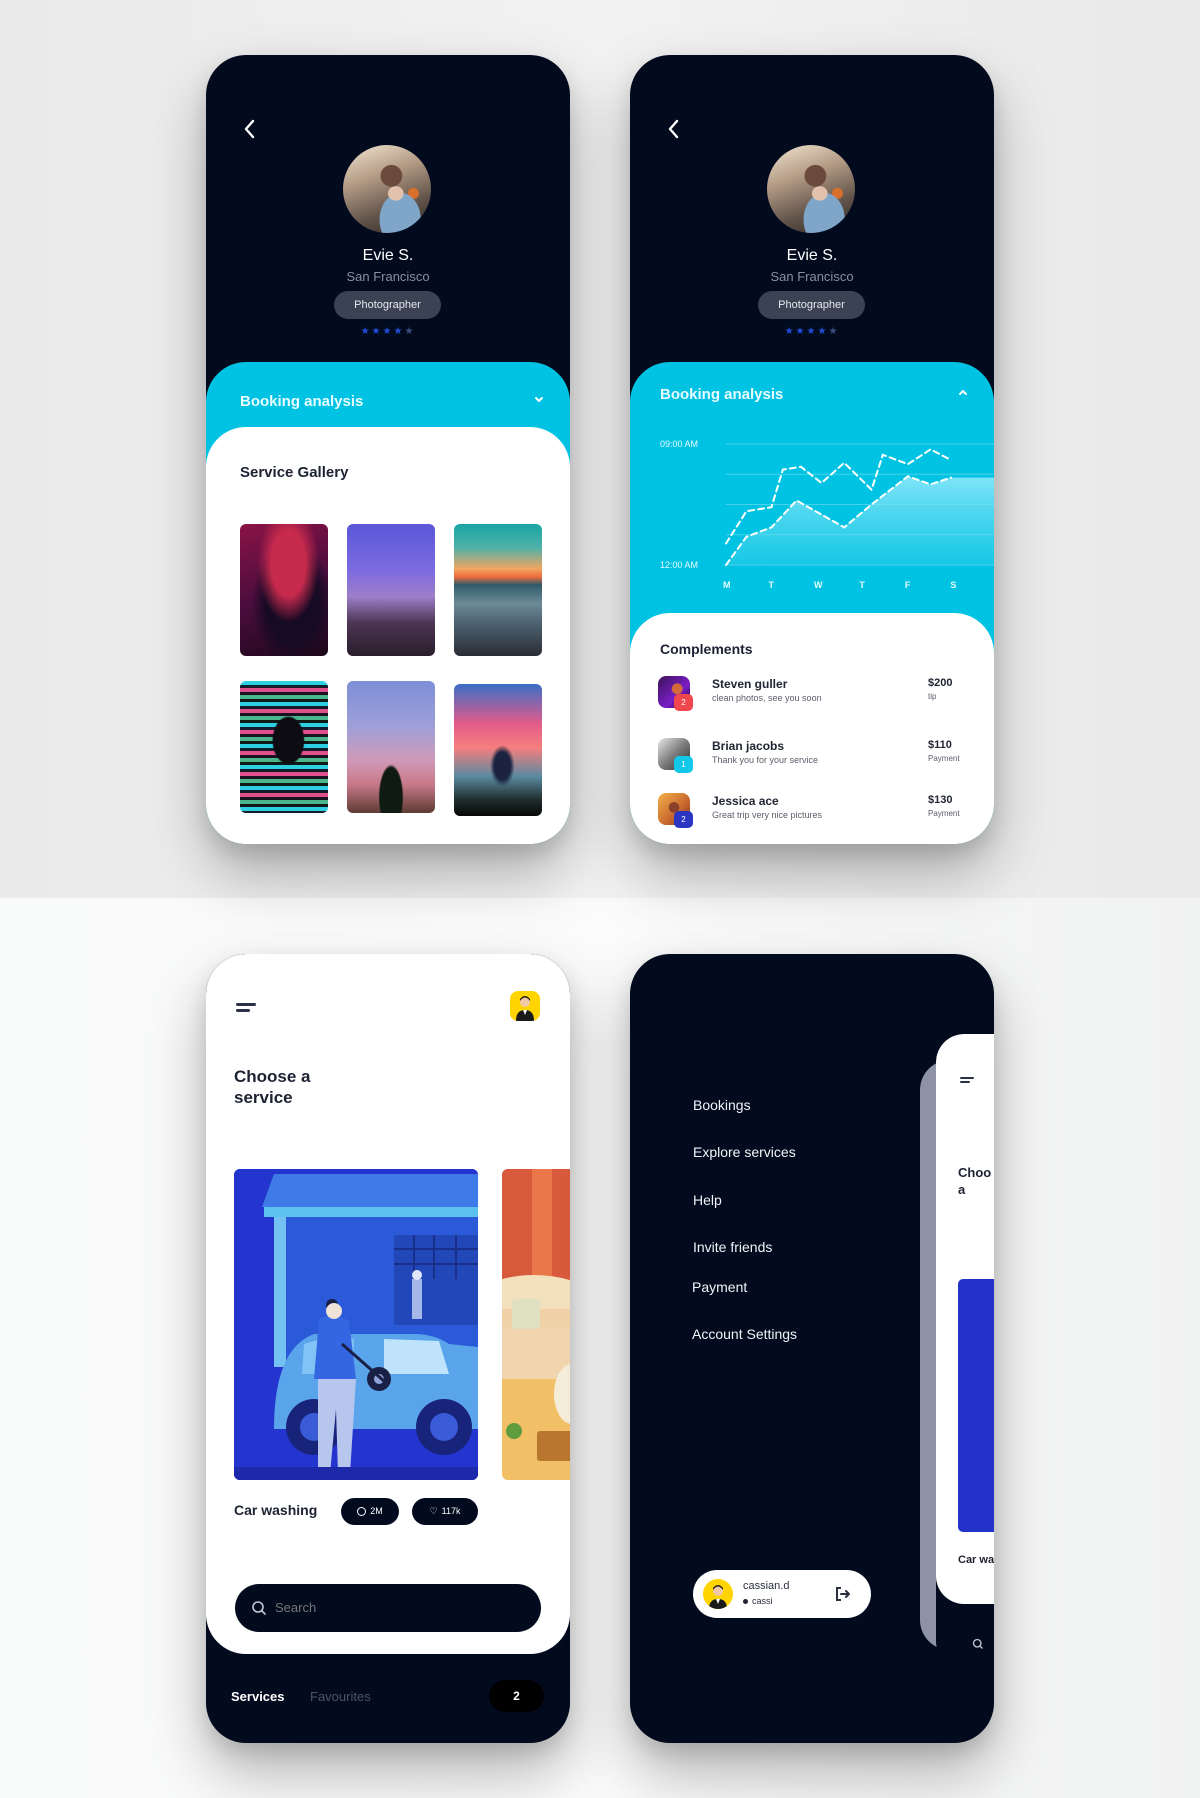 This screenshot has width=1200, height=1798. I want to click on menu-item-help: Help, so click(707, 1200).